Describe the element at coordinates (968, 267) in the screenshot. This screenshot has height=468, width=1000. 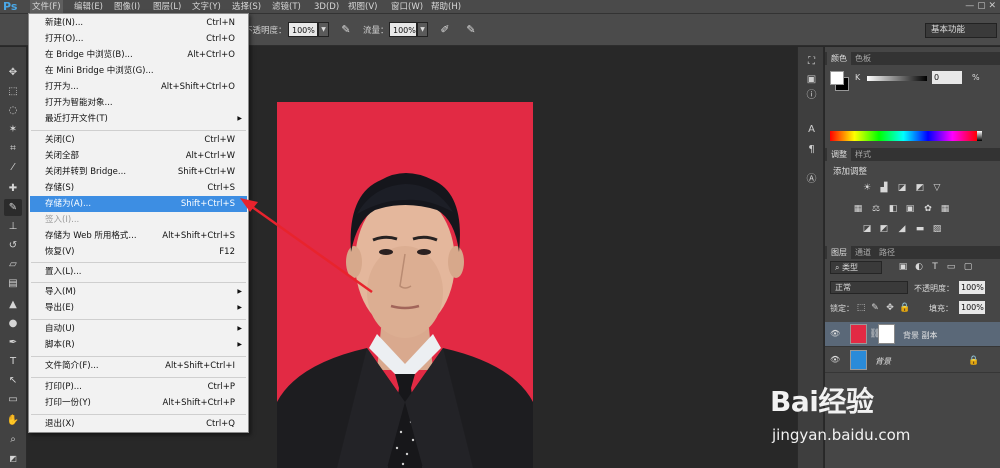
I see `filter-smart-icon: ▢` at that location.